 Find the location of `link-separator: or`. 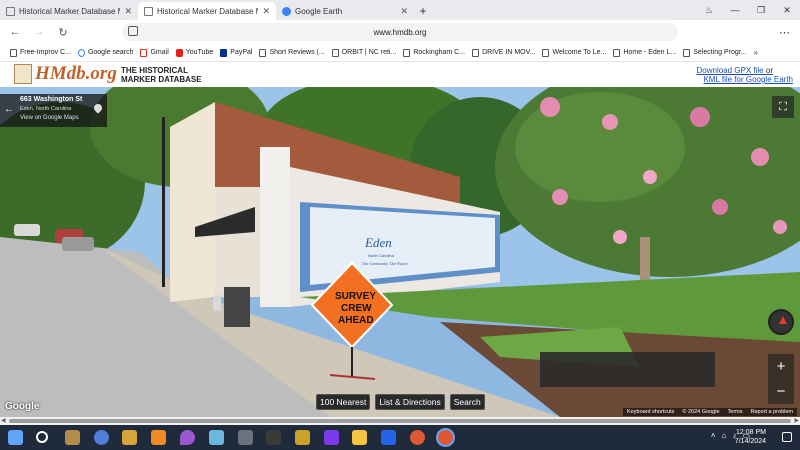

link-separator: or is located at coordinates (769, 70).